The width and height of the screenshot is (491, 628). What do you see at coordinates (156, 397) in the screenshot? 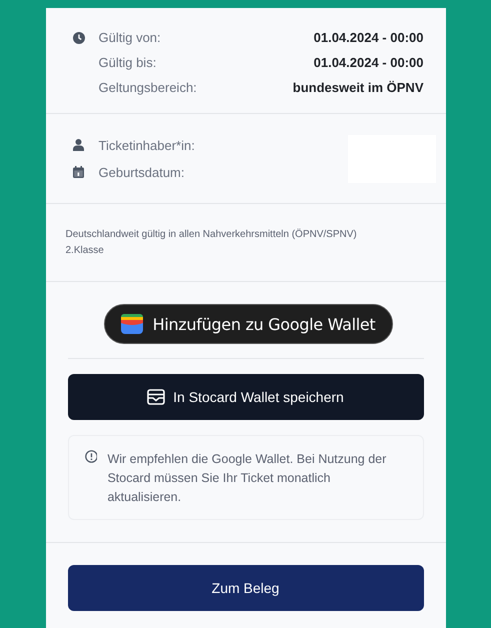
I see `card-icon` at bounding box center [156, 397].